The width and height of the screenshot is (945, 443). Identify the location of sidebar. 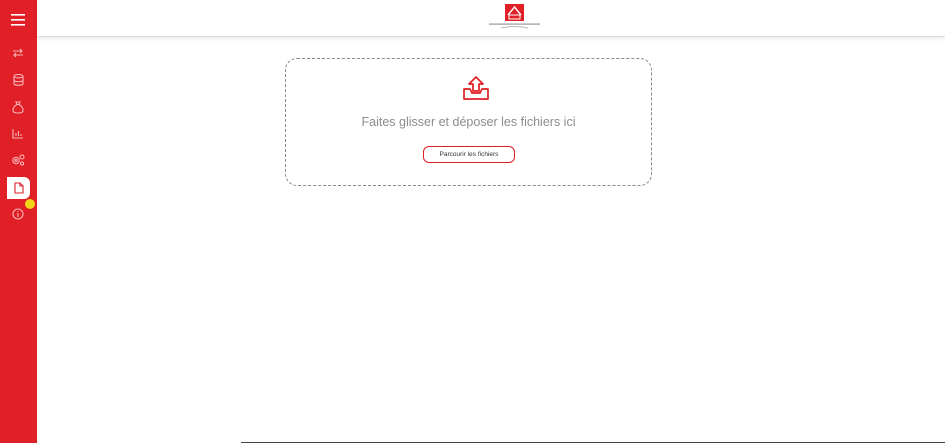
(18, 221).